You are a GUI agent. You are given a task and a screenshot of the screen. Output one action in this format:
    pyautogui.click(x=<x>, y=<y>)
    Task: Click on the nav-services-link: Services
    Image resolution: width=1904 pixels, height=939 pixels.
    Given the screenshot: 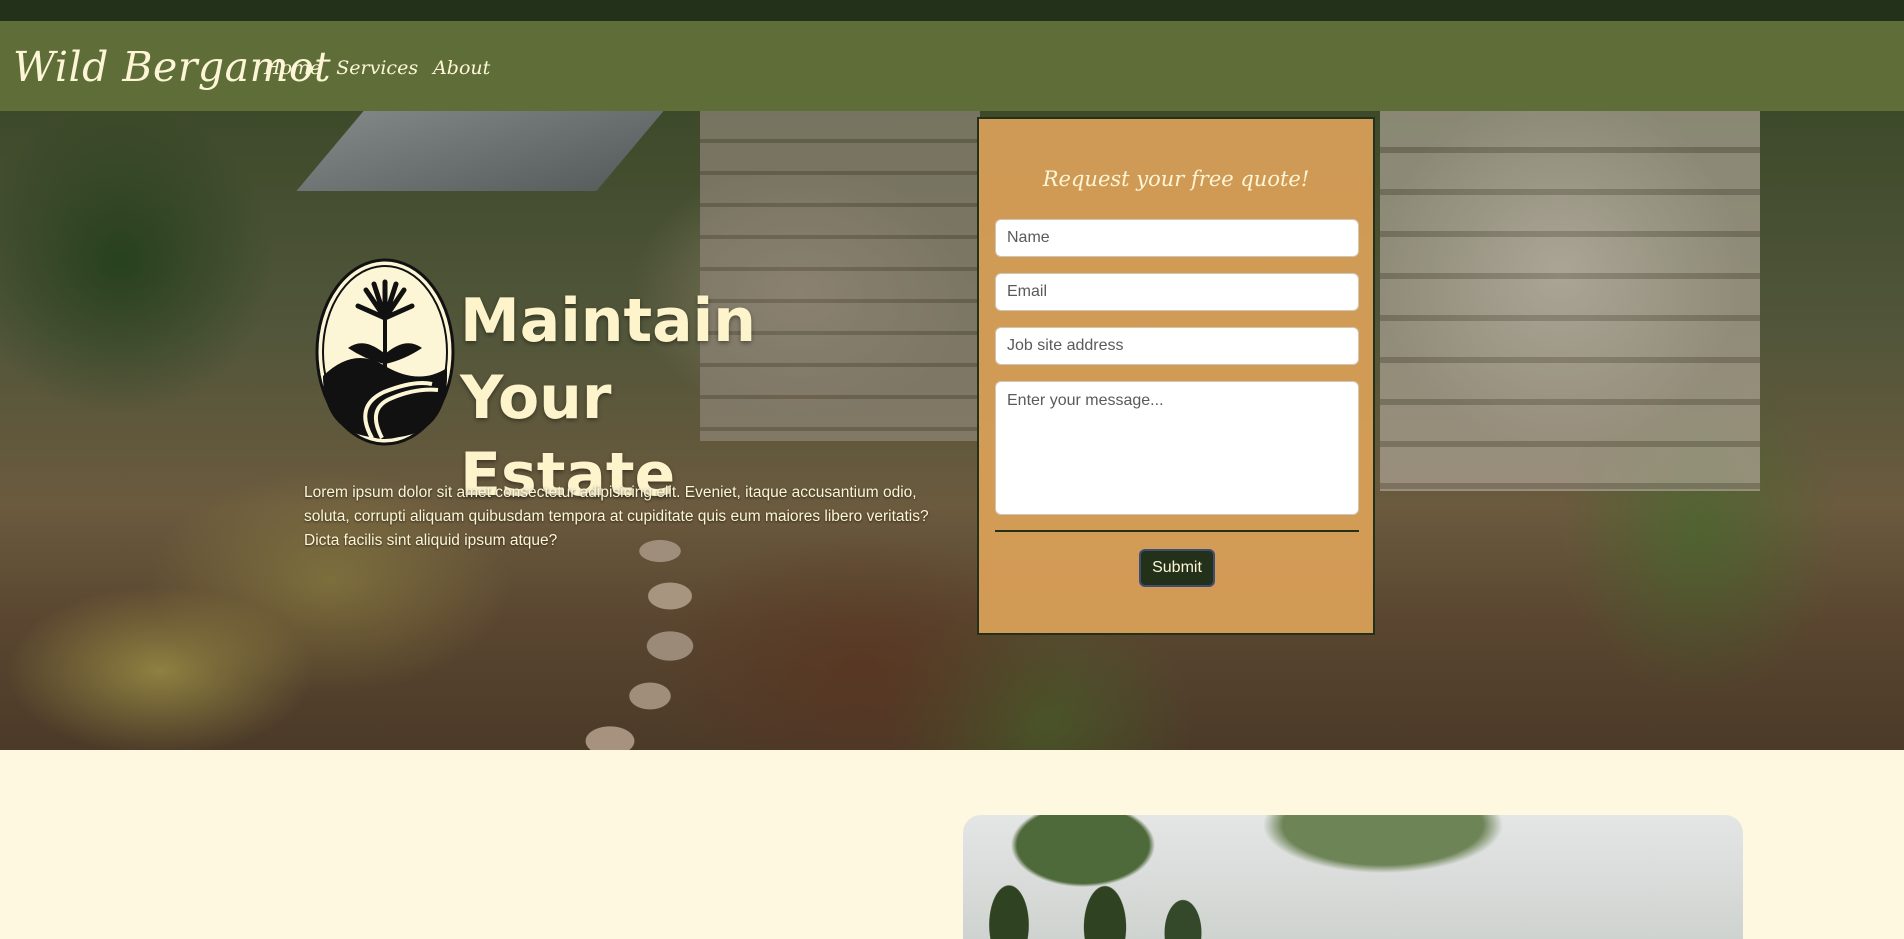 What is the action you would take?
    pyautogui.click(x=377, y=68)
    